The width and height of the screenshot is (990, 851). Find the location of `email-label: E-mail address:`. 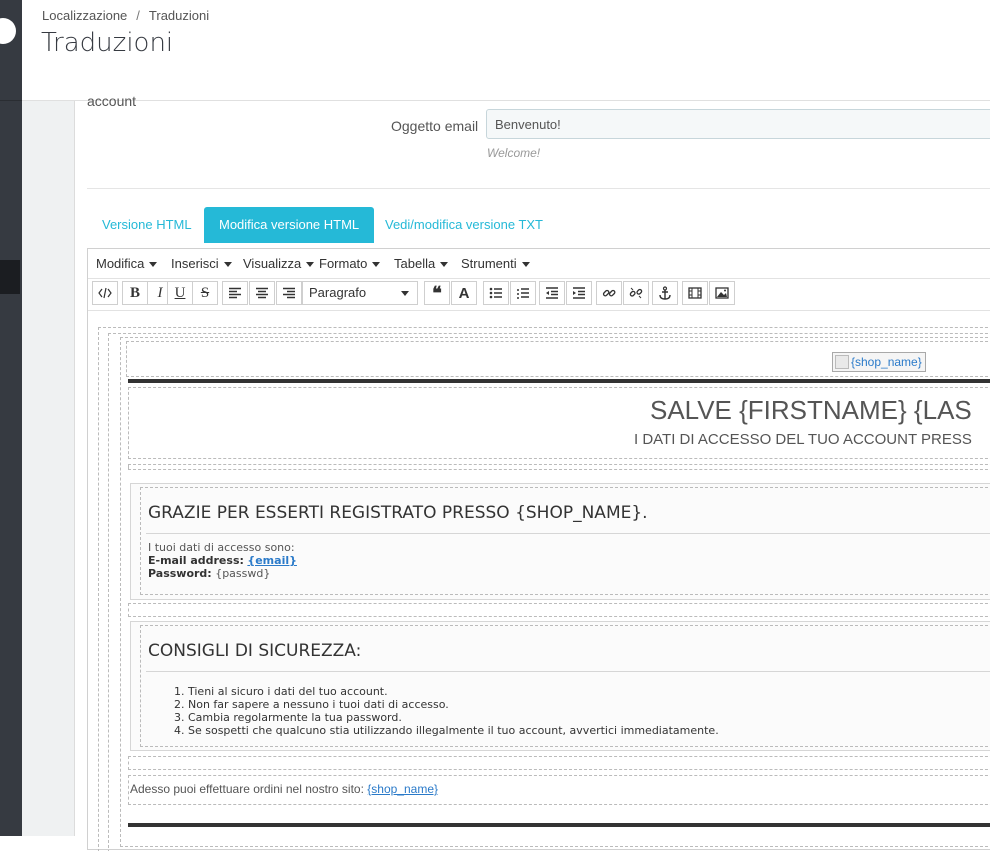

email-label: E-mail address: is located at coordinates (196, 560).